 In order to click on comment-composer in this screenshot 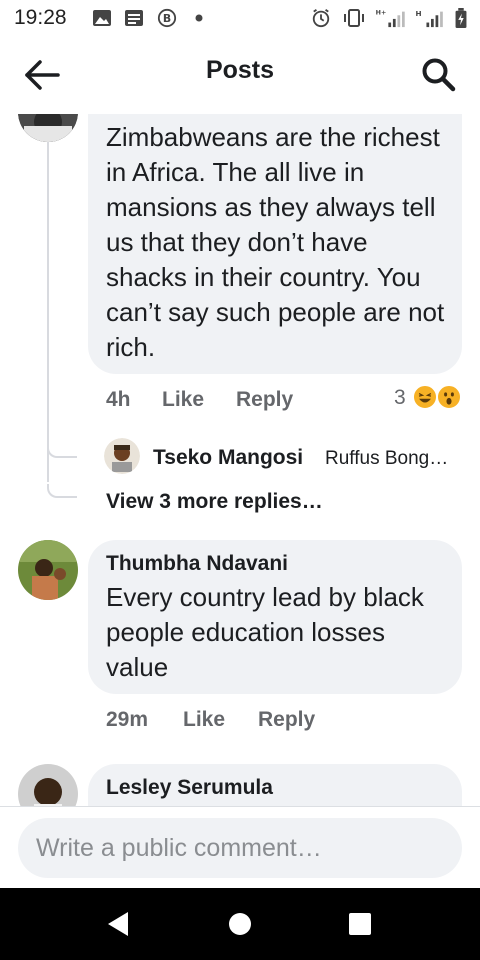, I will do `click(240, 847)`.